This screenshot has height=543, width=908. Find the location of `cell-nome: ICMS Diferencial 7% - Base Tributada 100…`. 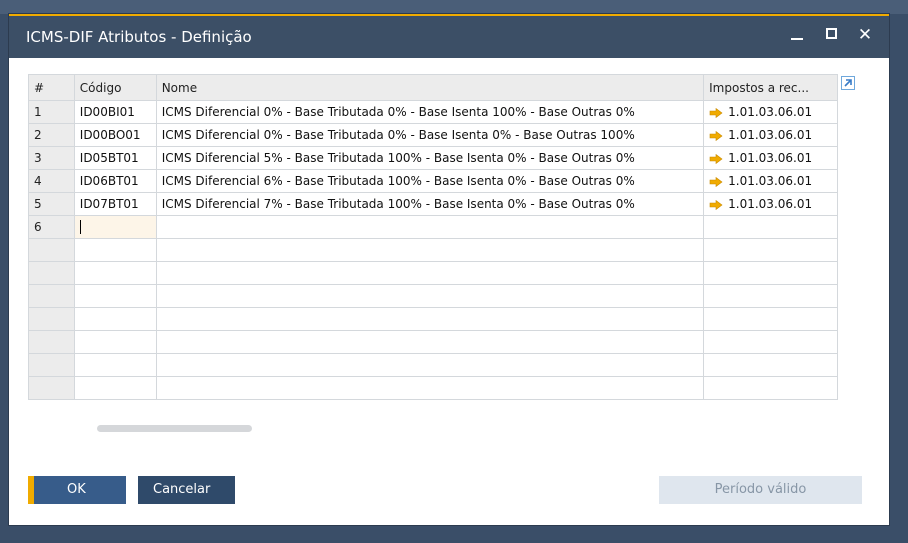

cell-nome: ICMS Diferencial 7% - Base Tributada 100… is located at coordinates (430, 204).